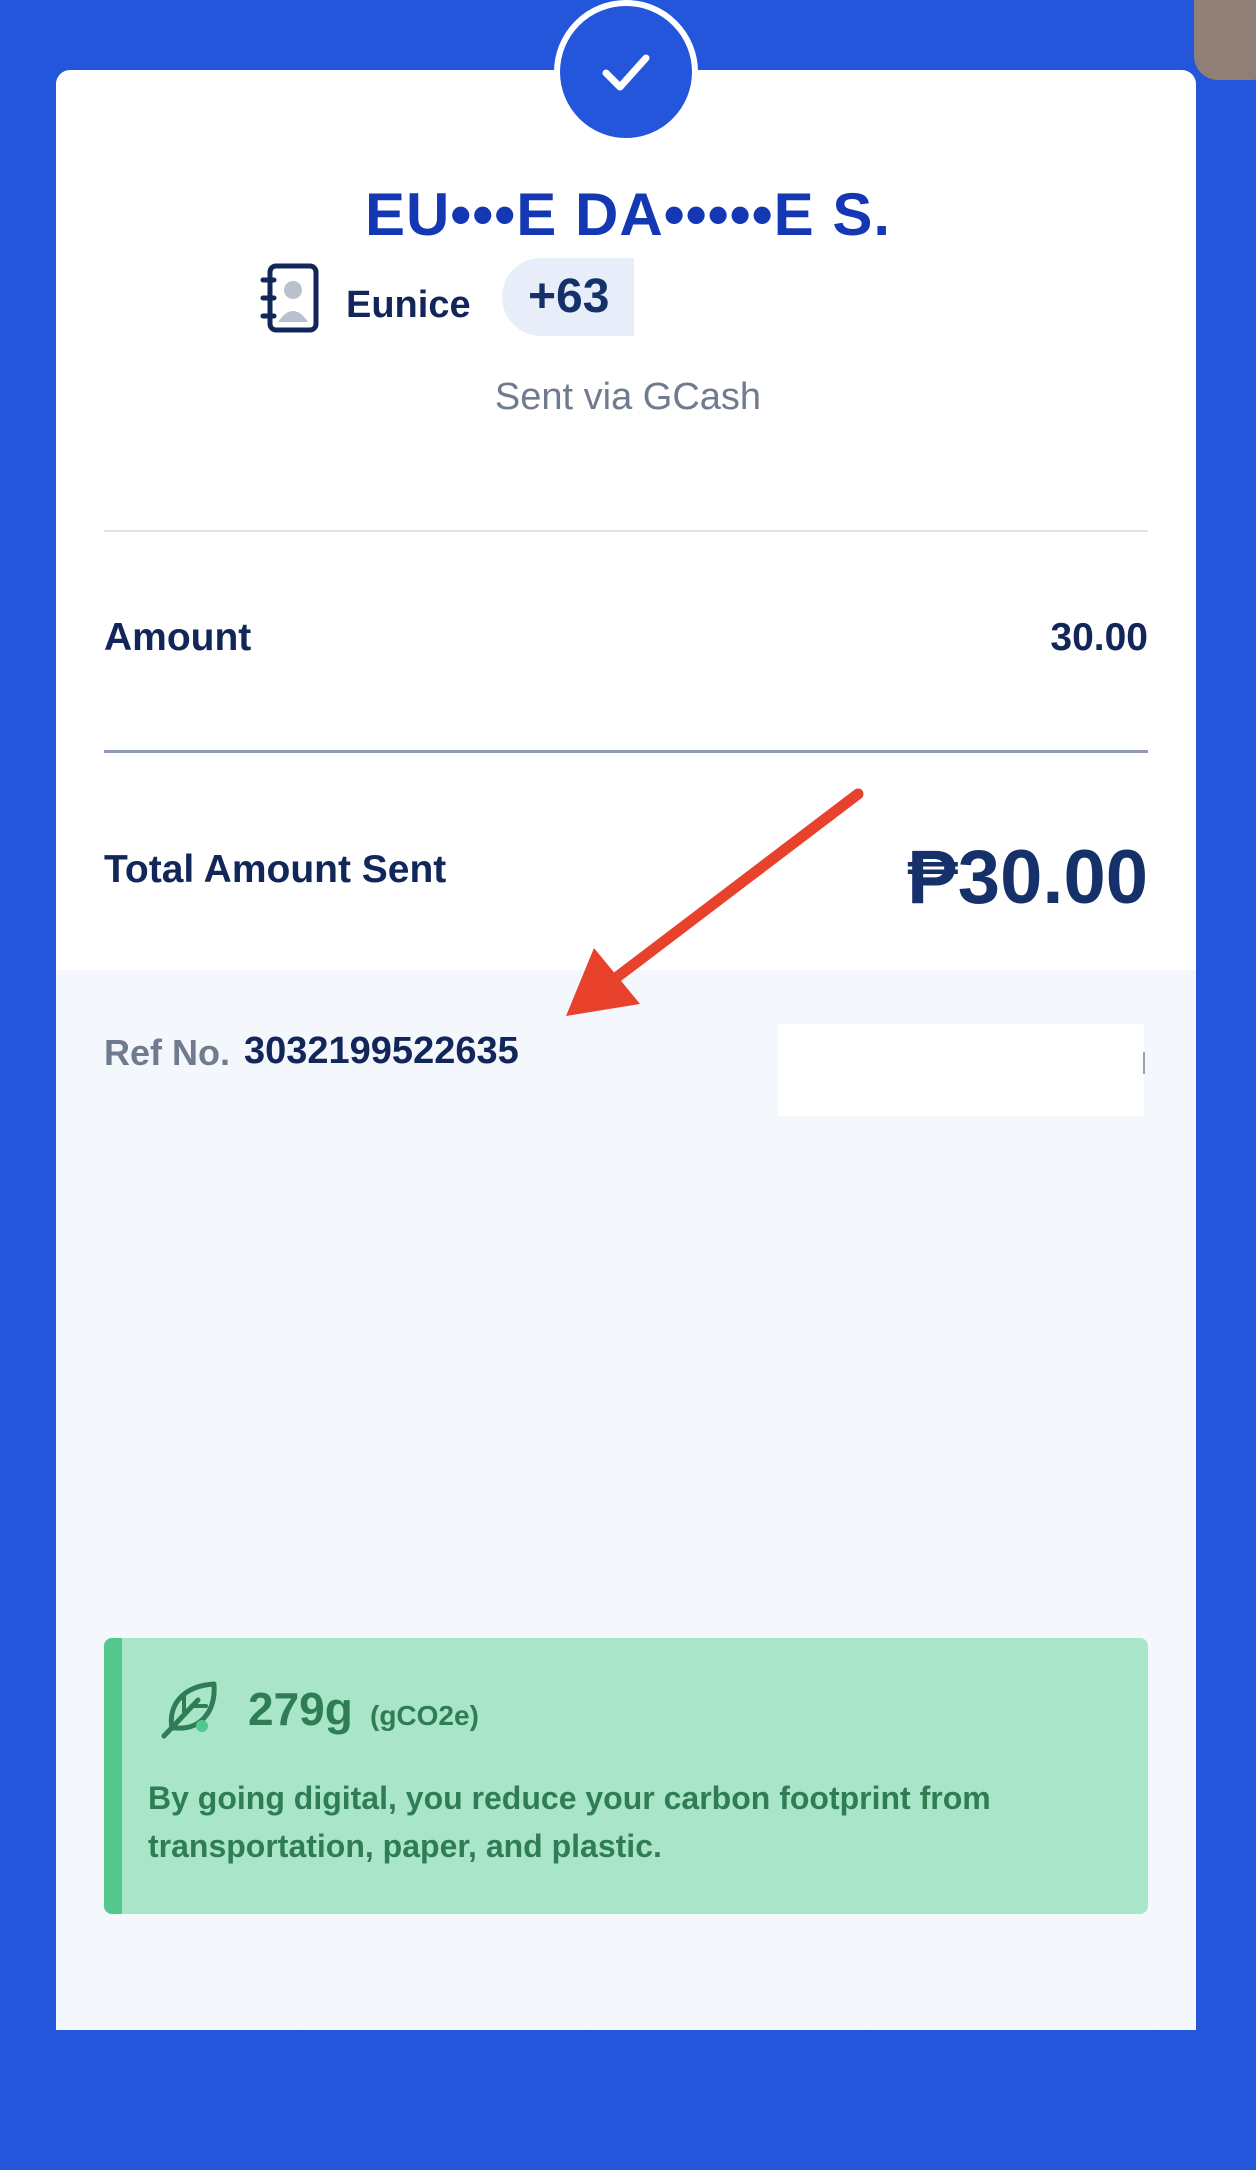 The image size is (1256, 2170). I want to click on check-icon, so click(626, 72).